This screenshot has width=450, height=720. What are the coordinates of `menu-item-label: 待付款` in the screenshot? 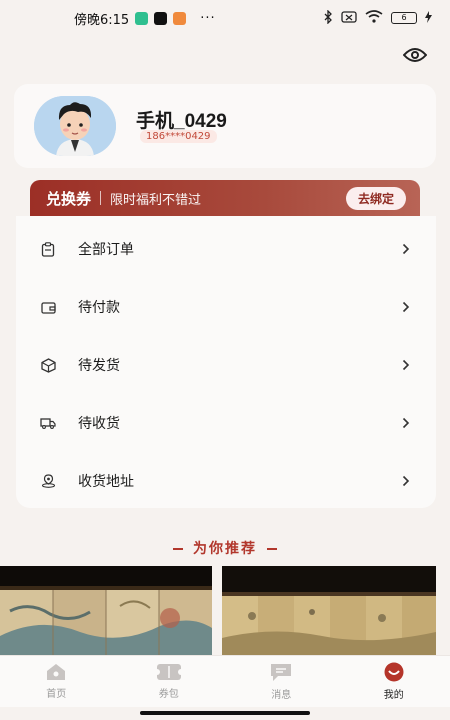 It's located at (99, 308).